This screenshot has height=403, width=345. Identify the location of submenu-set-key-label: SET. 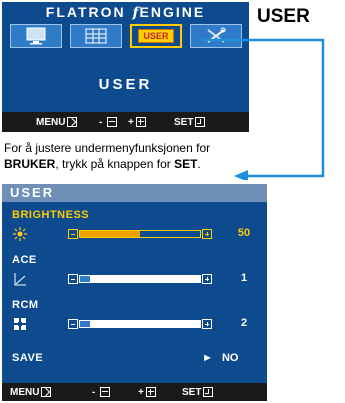
(192, 392).